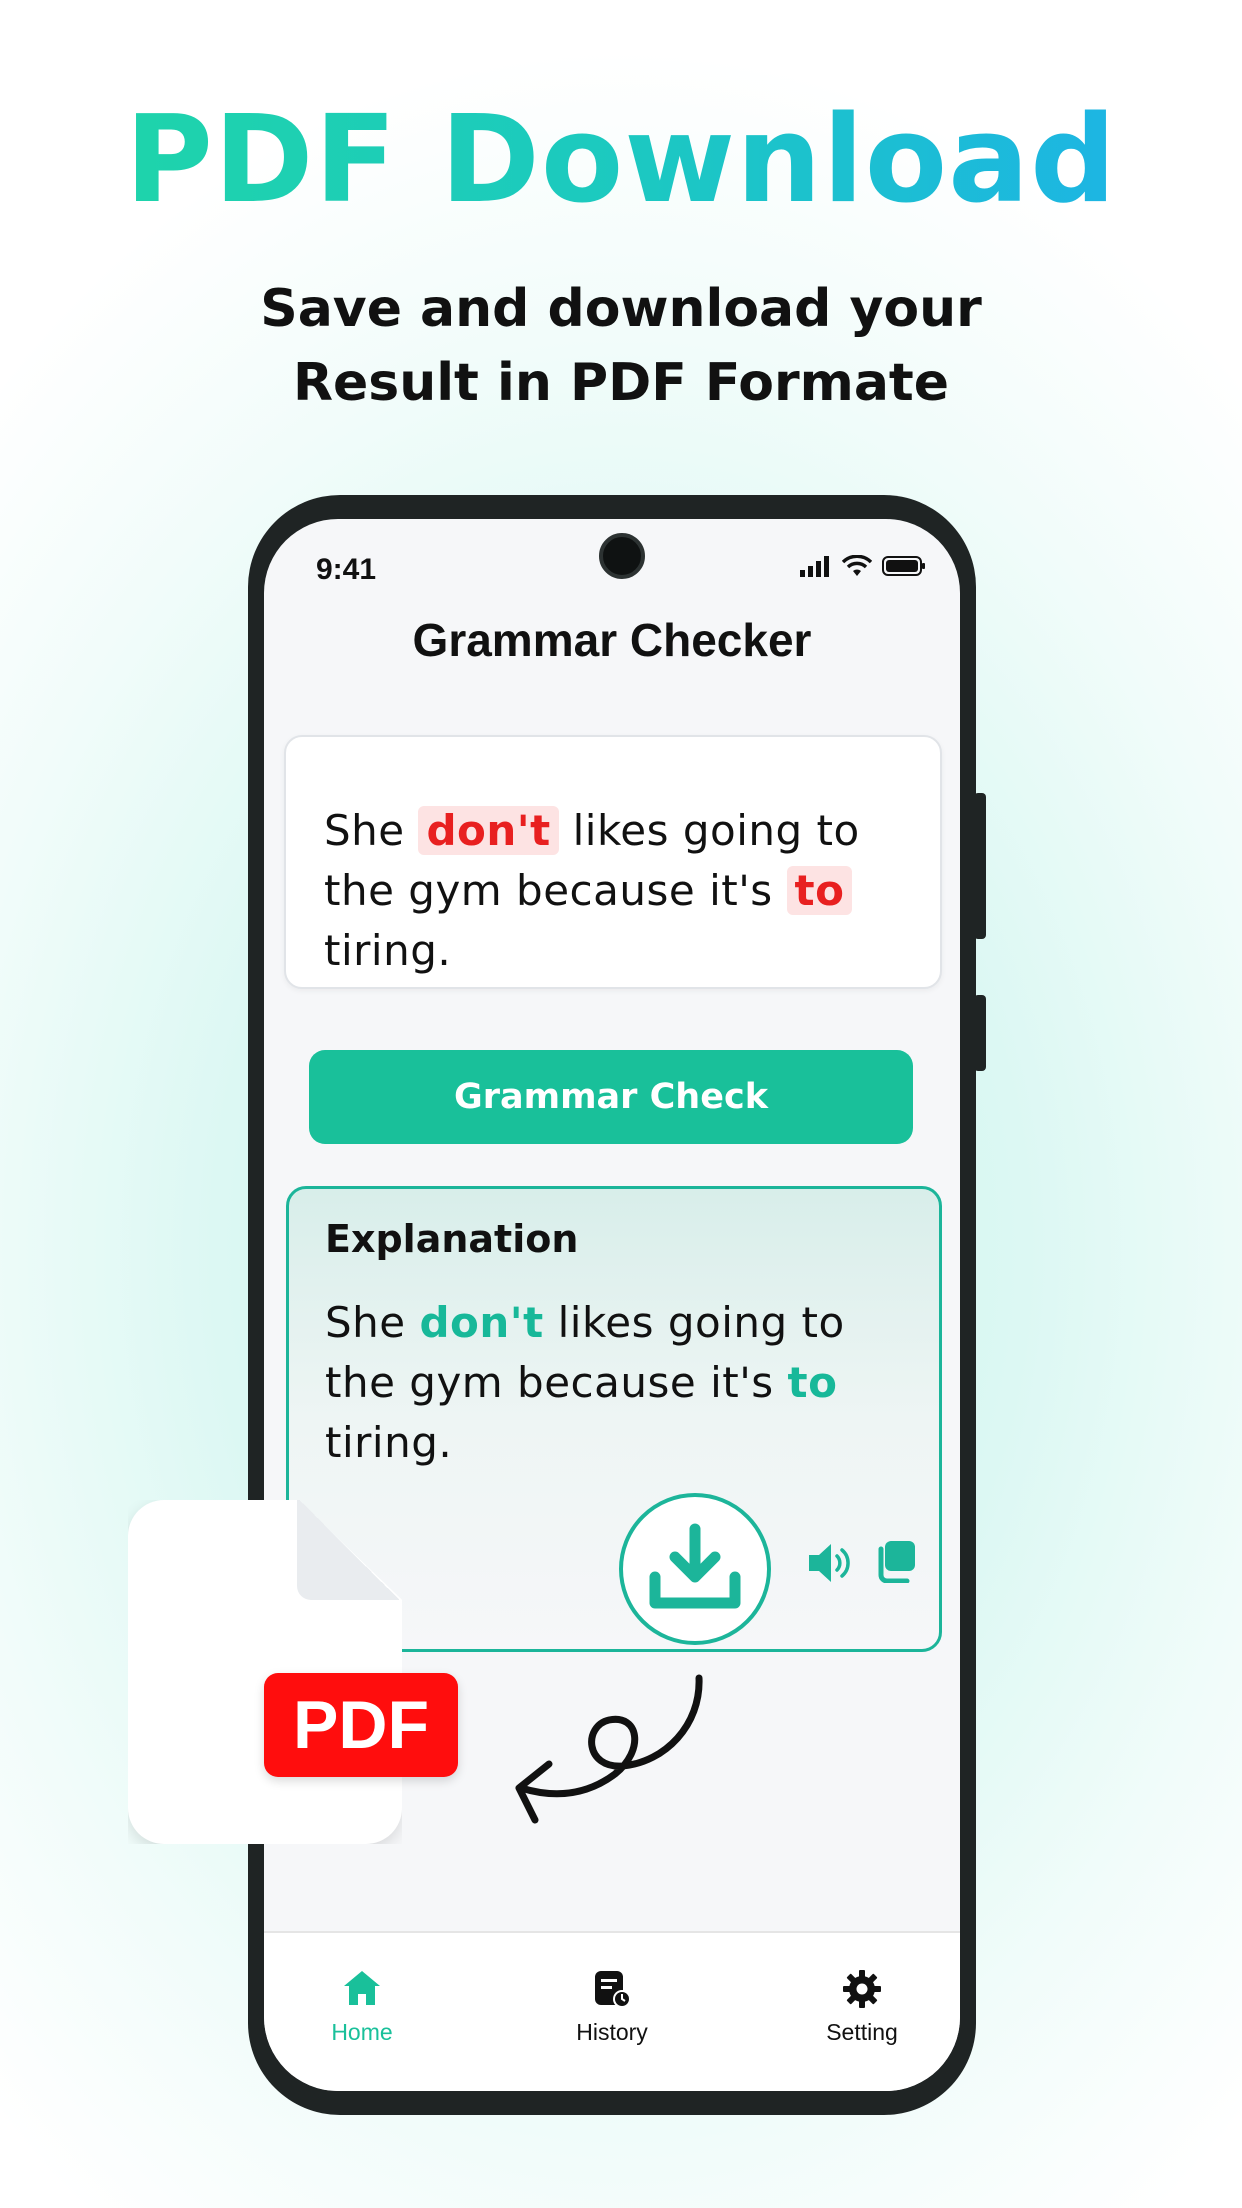 This screenshot has width=1242, height=2208. Describe the element at coordinates (695, 1566) in the screenshot. I see `download-icon` at that location.